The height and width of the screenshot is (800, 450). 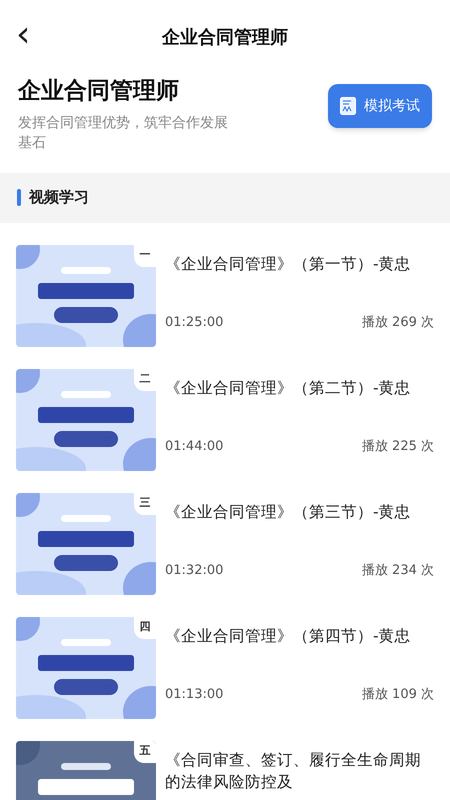 I want to click on video-duration: 01:32:00, so click(x=194, y=571).